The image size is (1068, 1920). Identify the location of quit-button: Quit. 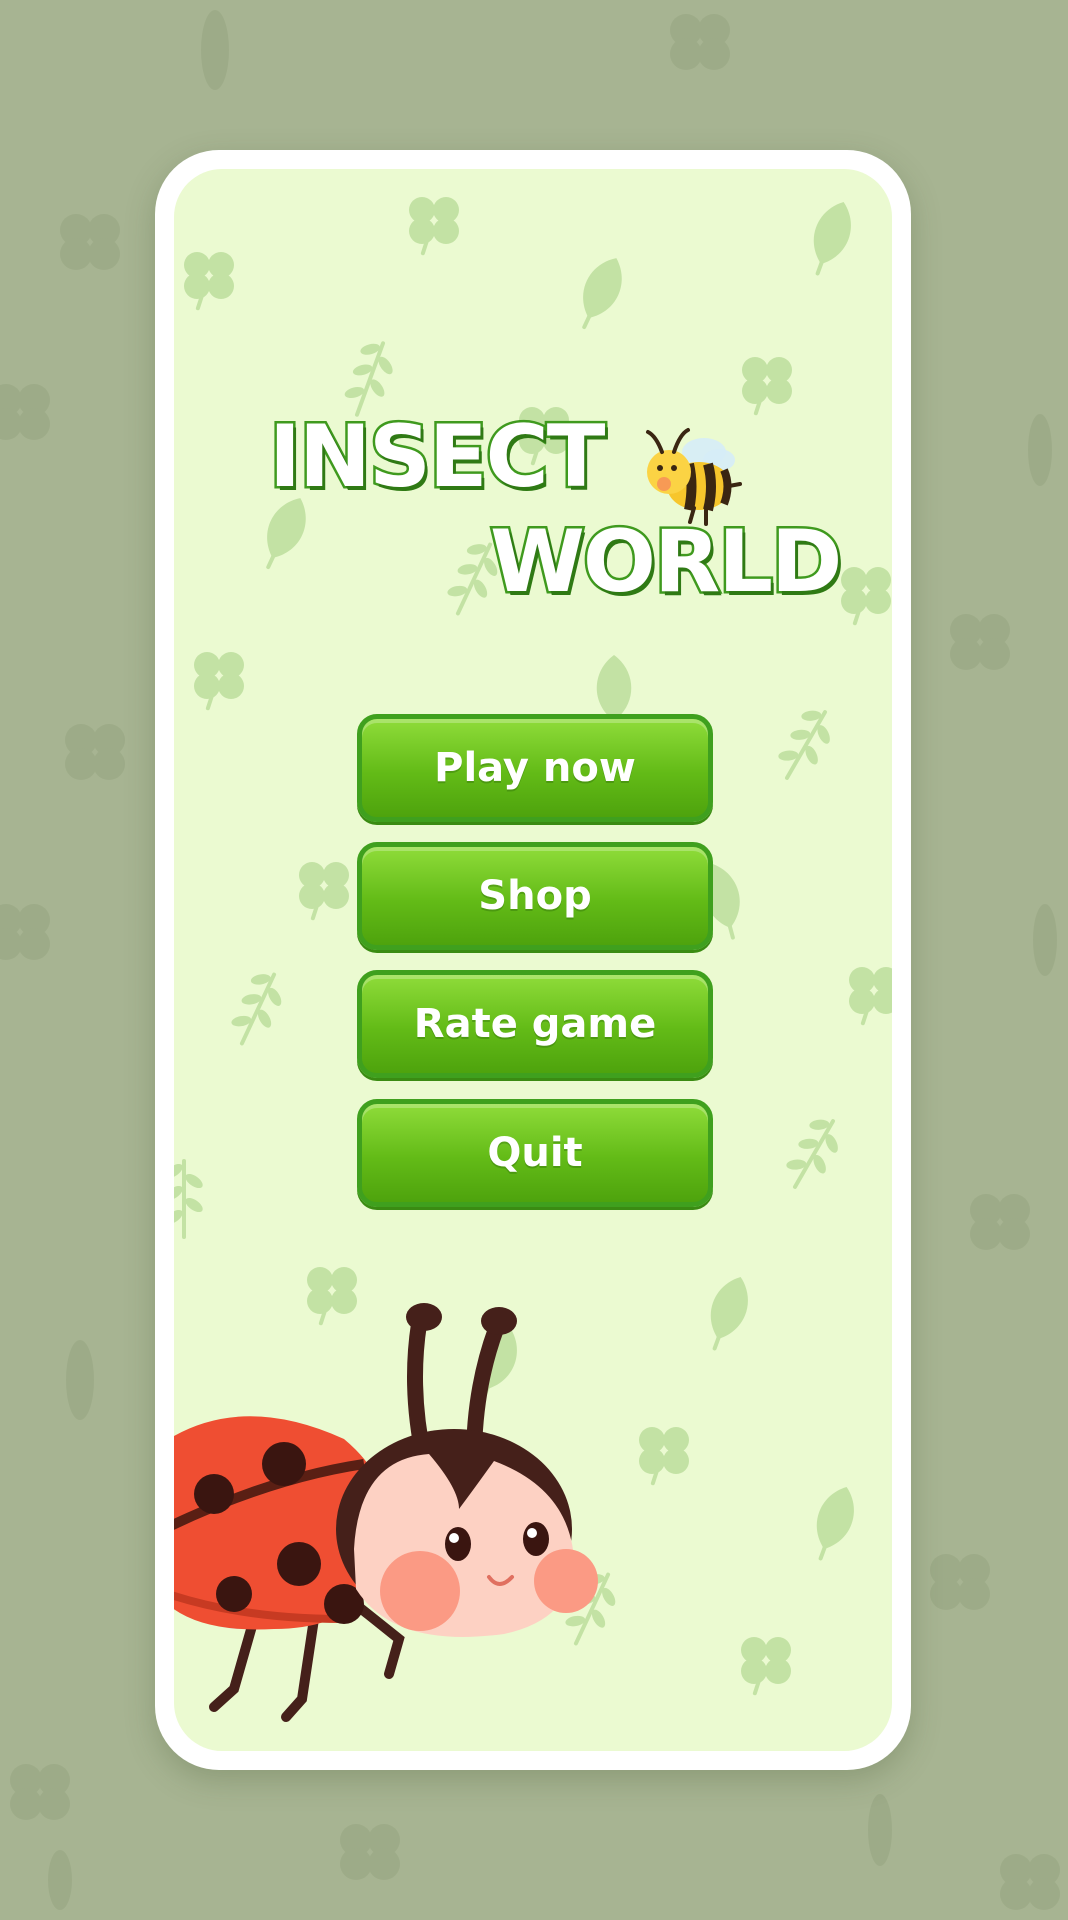
(535, 1153).